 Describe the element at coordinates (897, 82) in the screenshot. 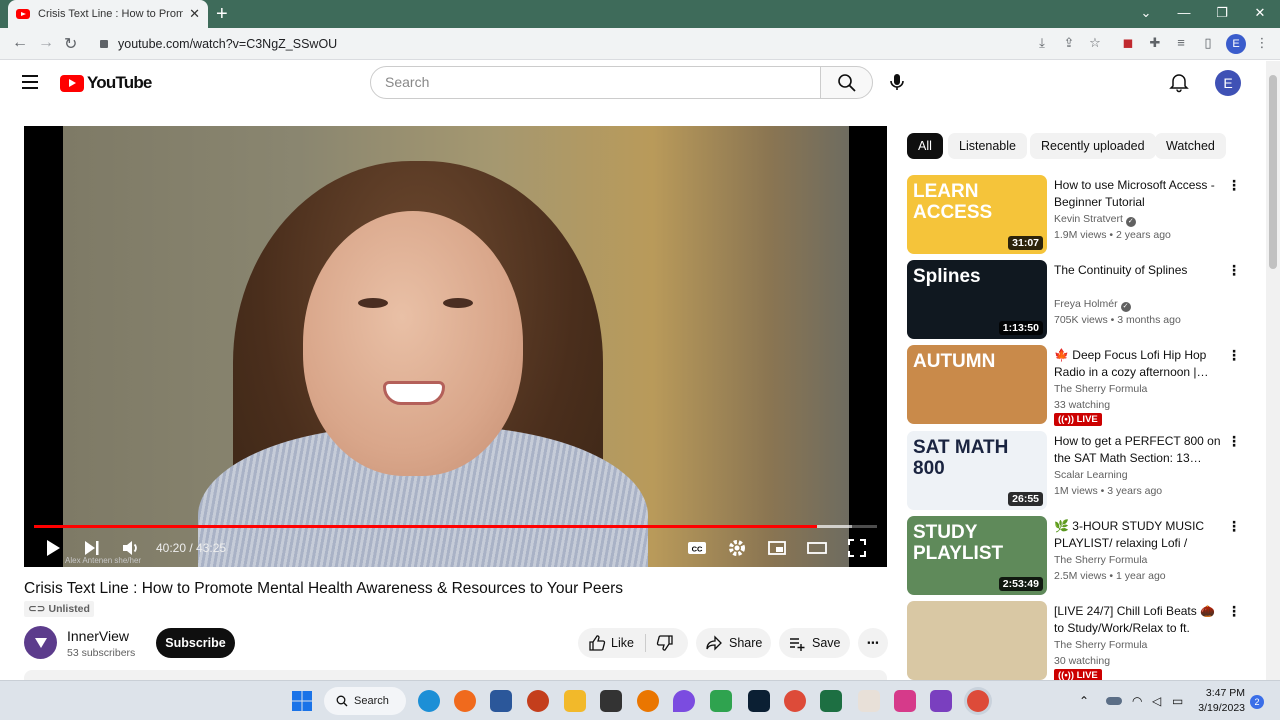

I see `voice-search-mic-icon` at that location.